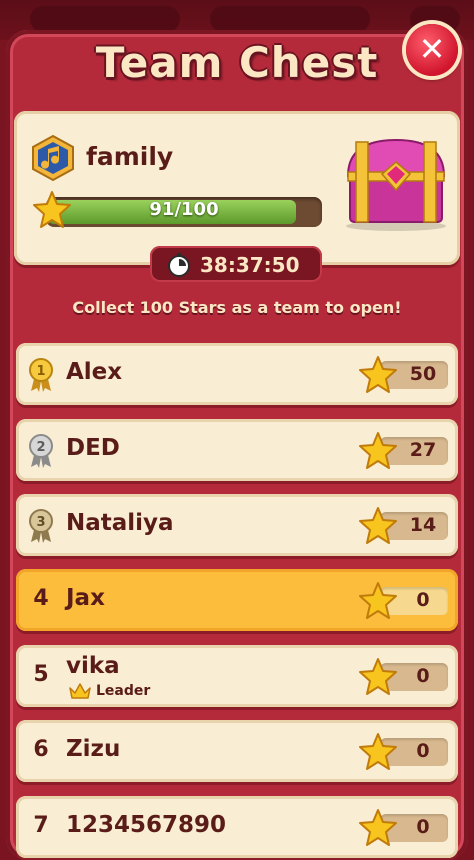  What do you see at coordinates (423, 450) in the screenshot?
I see `member-score: 27` at bounding box center [423, 450].